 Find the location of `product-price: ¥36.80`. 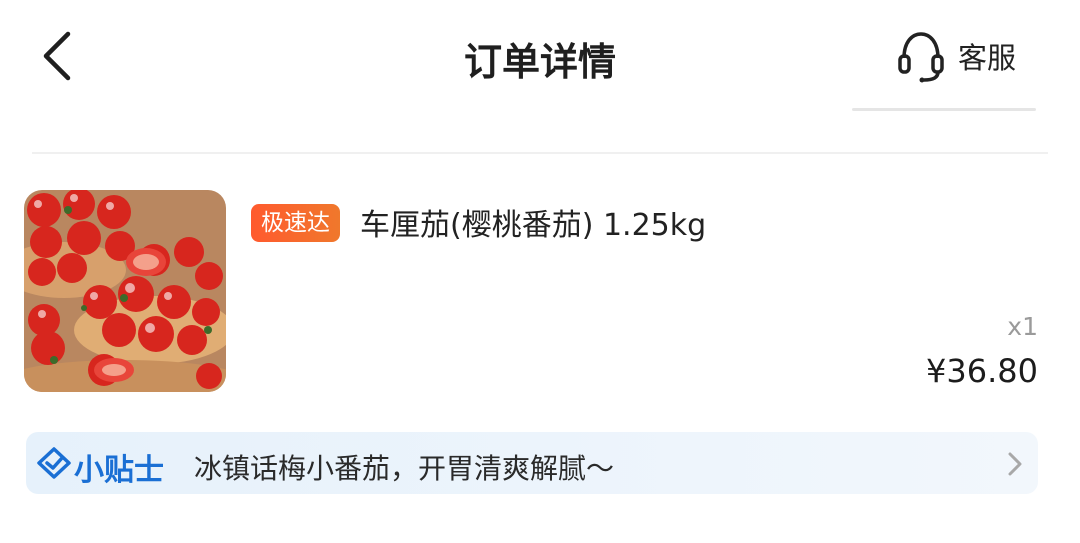

product-price: ¥36.80 is located at coordinates (982, 371).